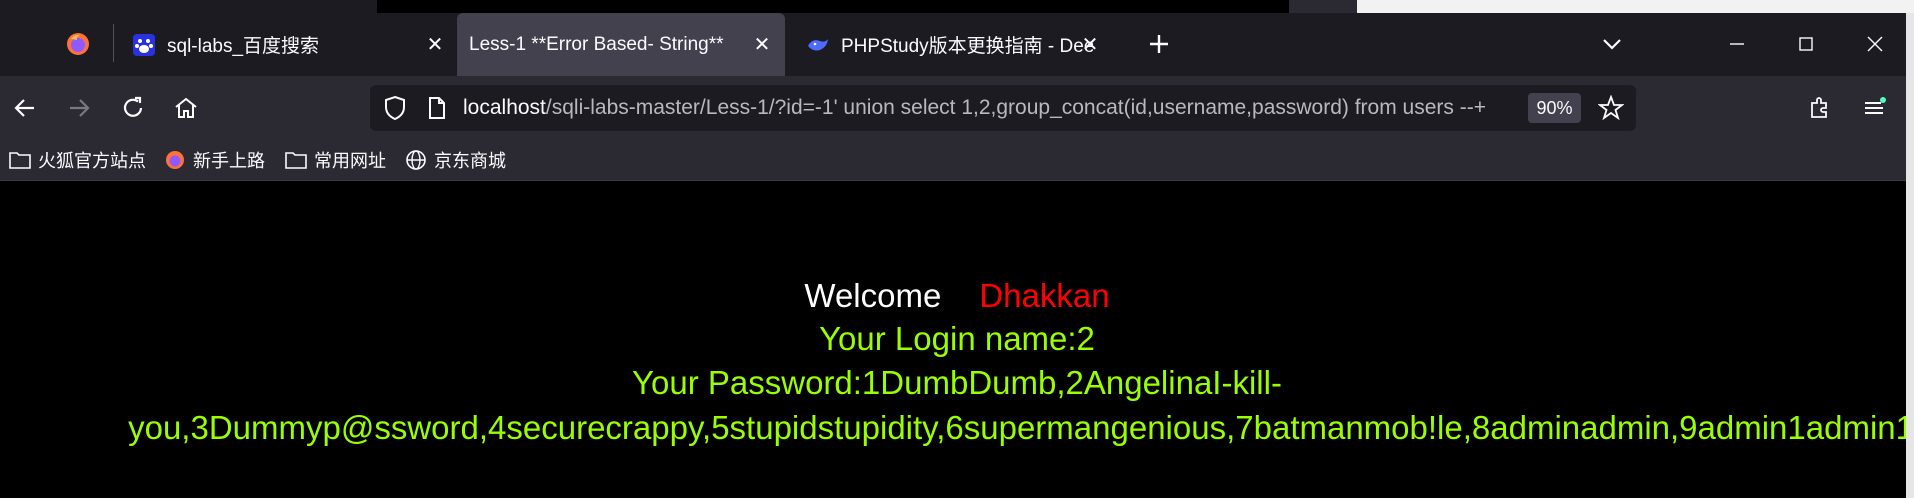 The image size is (1914, 498). I want to click on page-info-icon, so click(437, 110).